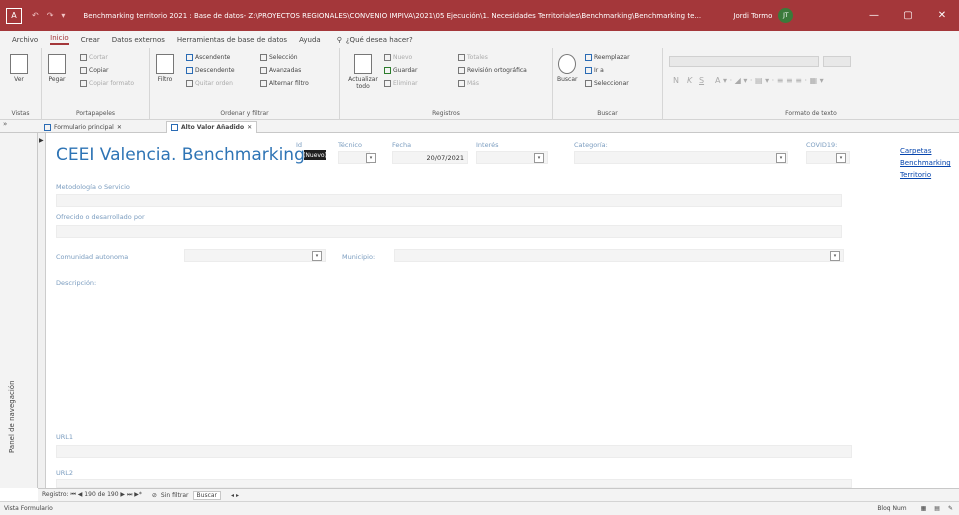 The width and height of the screenshot is (959, 515). What do you see at coordinates (25, 40) in the screenshot?
I see `tab-archivo: Archivo` at bounding box center [25, 40].